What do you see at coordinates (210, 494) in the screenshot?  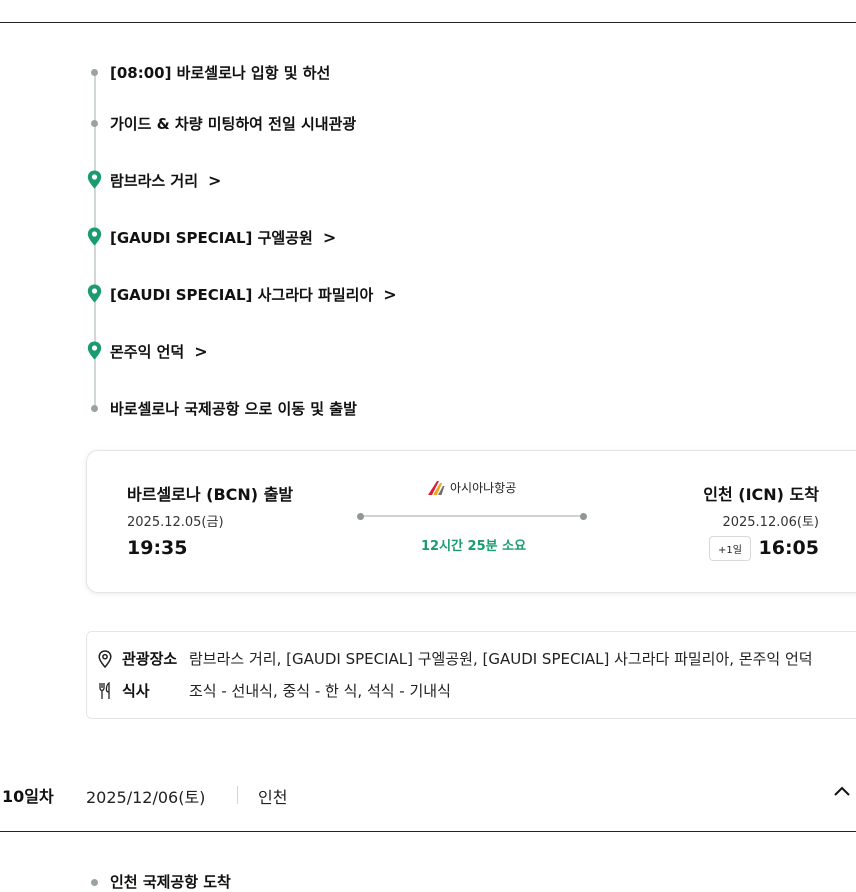 I see `departure-city: 바르셀로나 (BCN) 출발` at bounding box center [210, 494].